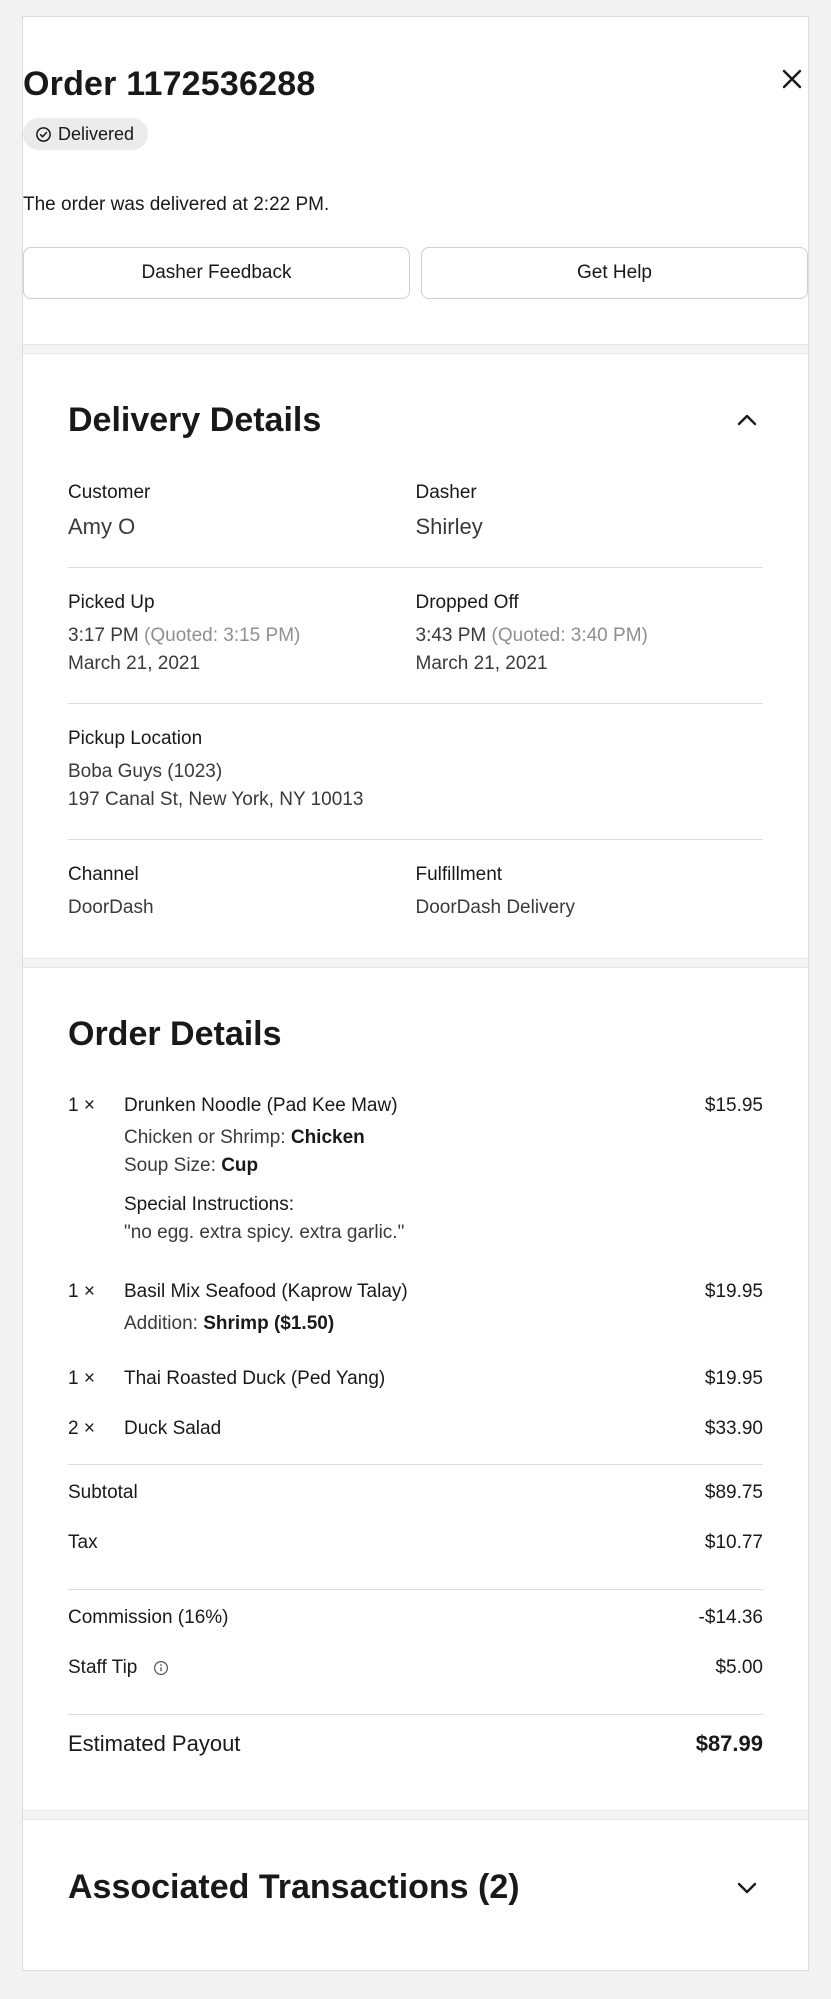 The width and height of the screenshot is (831, 1999). Describe the element at coordinates (449, 526) in the screenshot. I see `dasher-name: Shirley` at that location.